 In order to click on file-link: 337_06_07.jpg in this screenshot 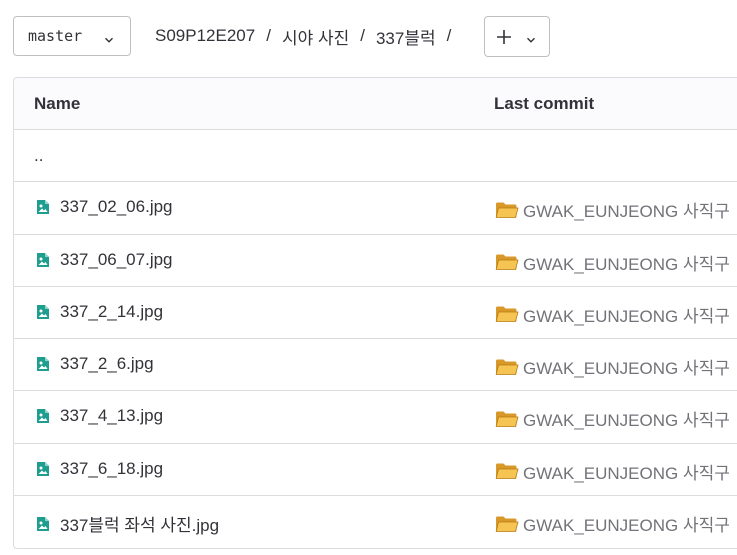, I will do `click(104, 260)`.